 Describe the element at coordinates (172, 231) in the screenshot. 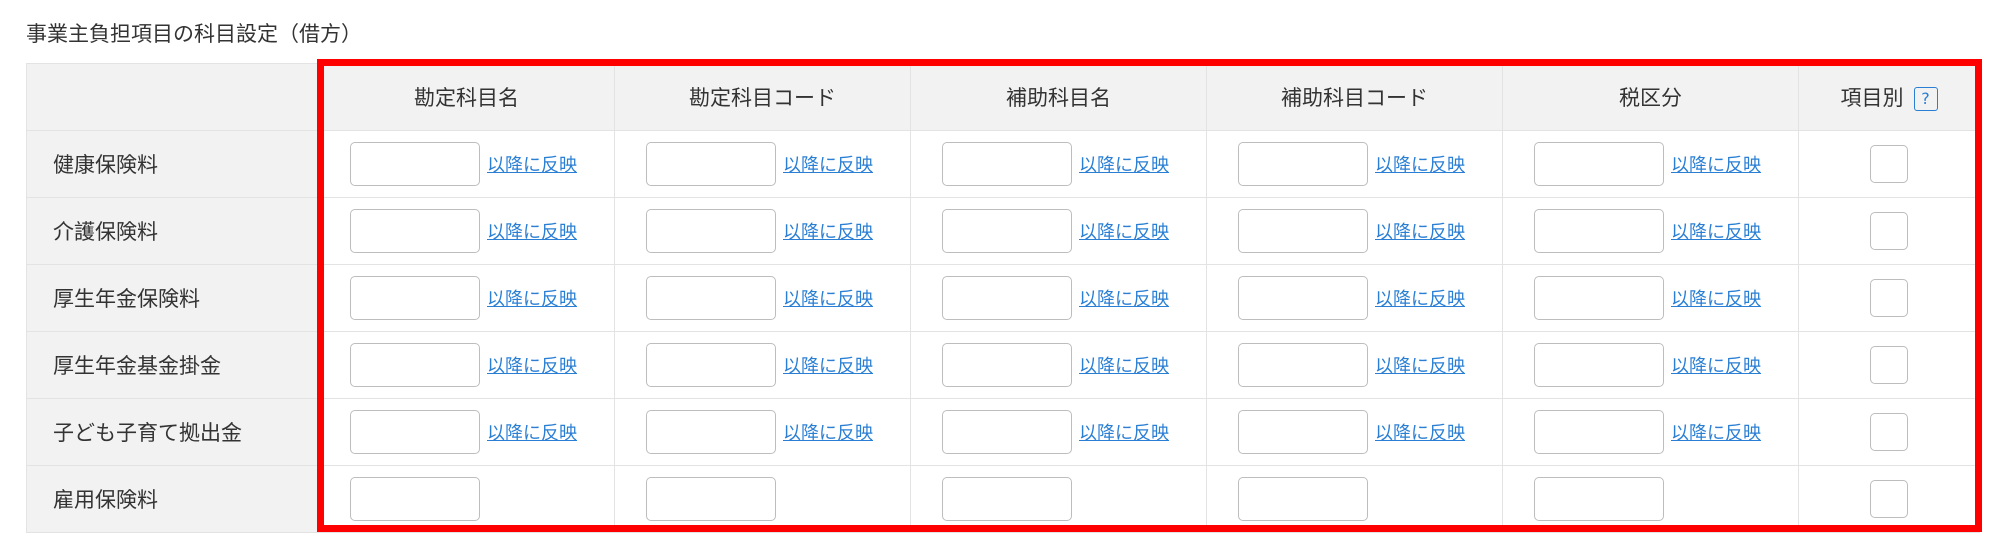

I see `row-label: 介護保険料` at that location.